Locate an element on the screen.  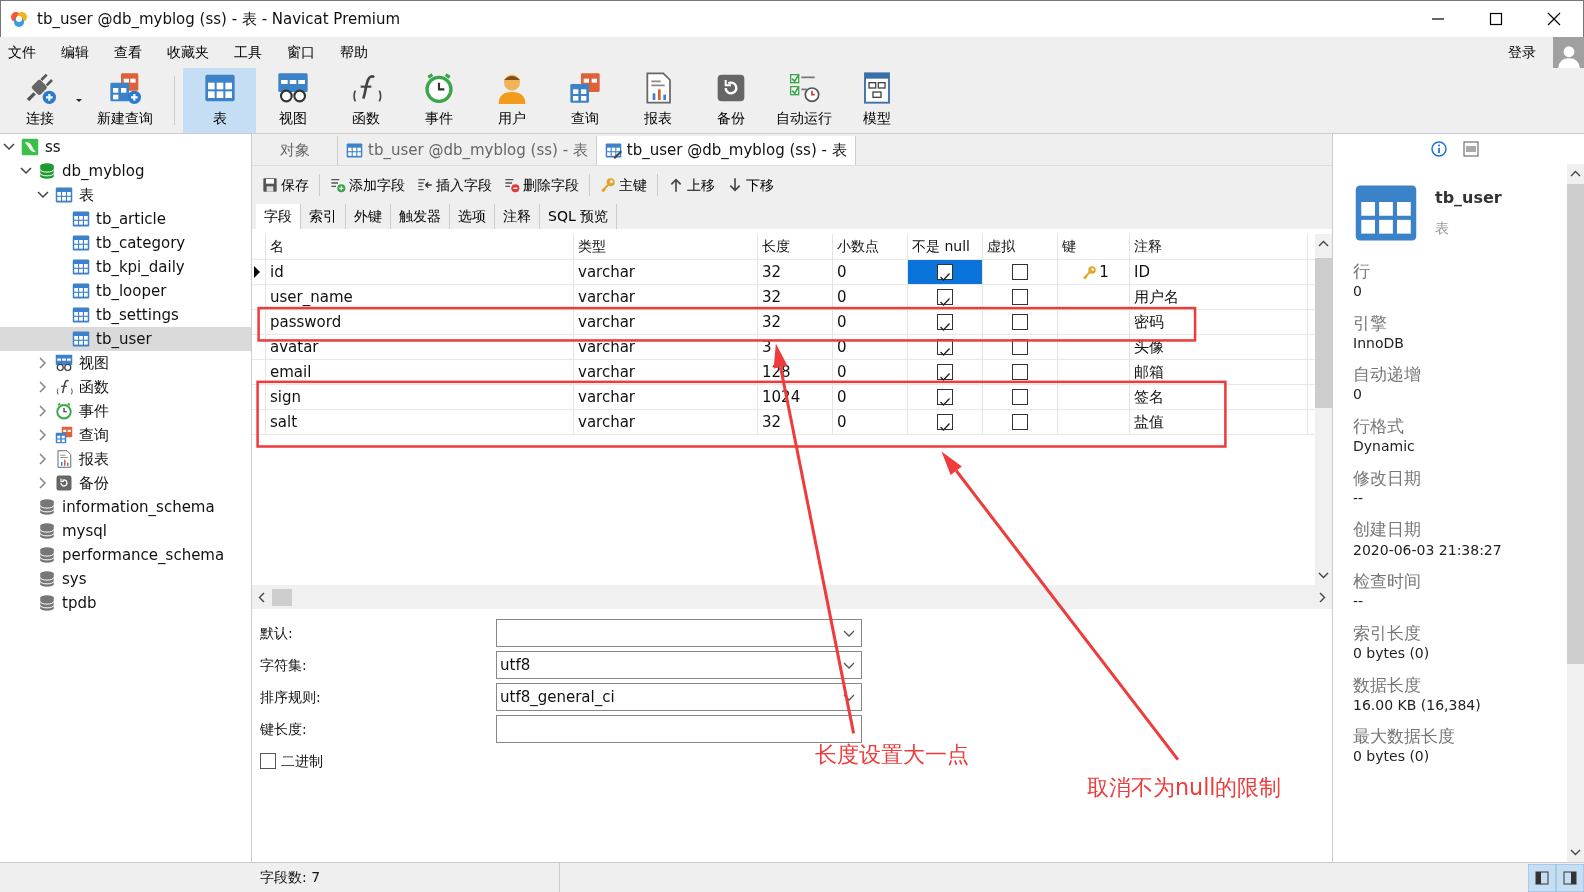
property-value: 0 is located at coordinates (1358, 292).